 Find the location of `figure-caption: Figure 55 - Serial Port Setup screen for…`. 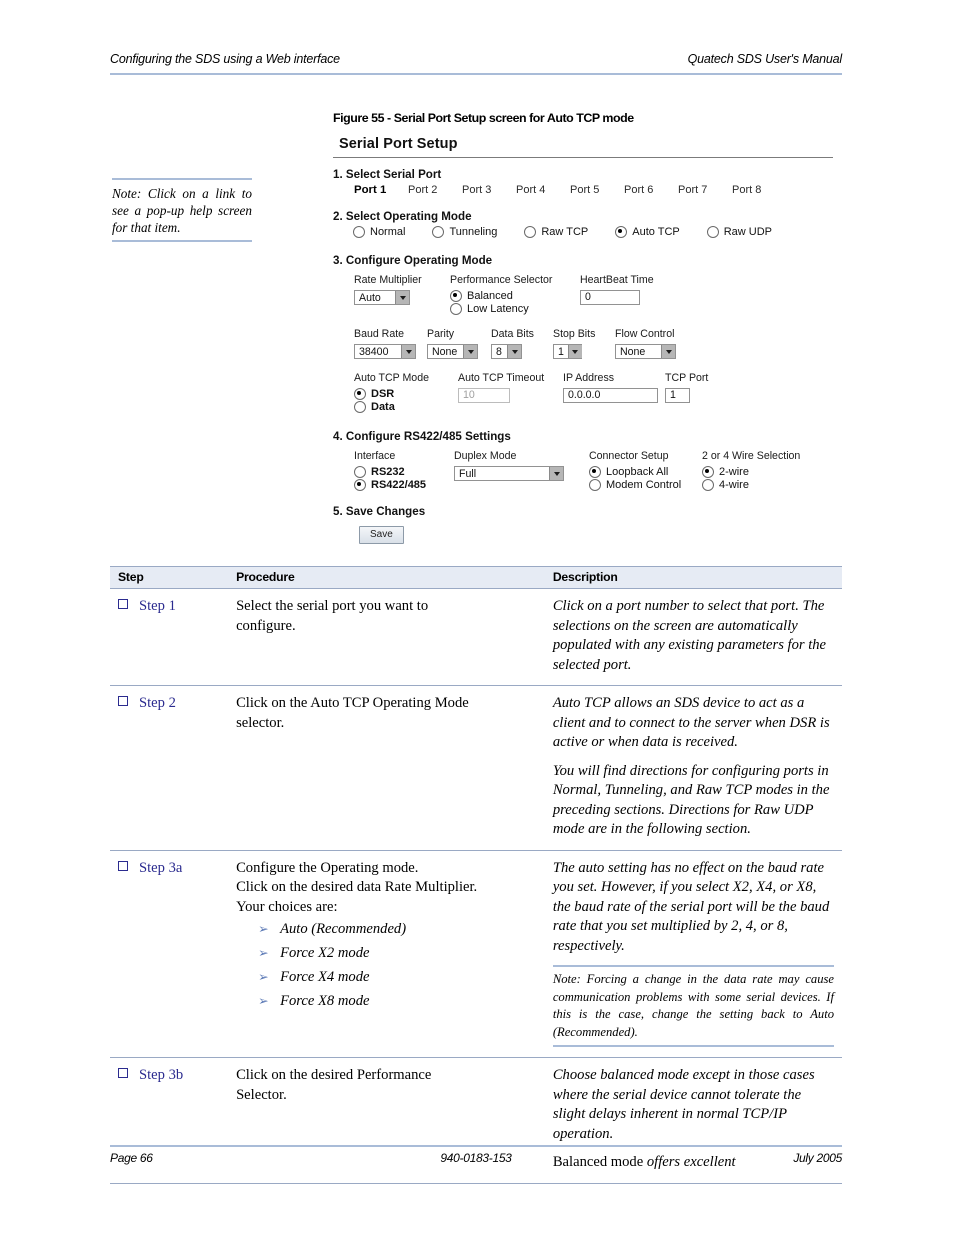

figure-caption: Figure 55 - Serial Port Setup screen for… is located at coordinates (483, 118).